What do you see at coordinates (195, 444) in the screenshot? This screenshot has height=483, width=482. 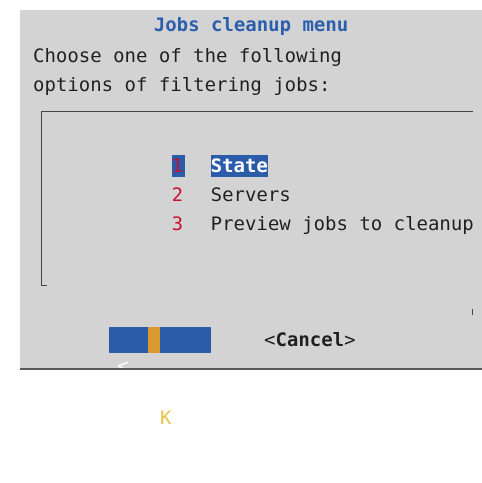 I see `ok-right-bracket: >` at bounding box center [195, 444].